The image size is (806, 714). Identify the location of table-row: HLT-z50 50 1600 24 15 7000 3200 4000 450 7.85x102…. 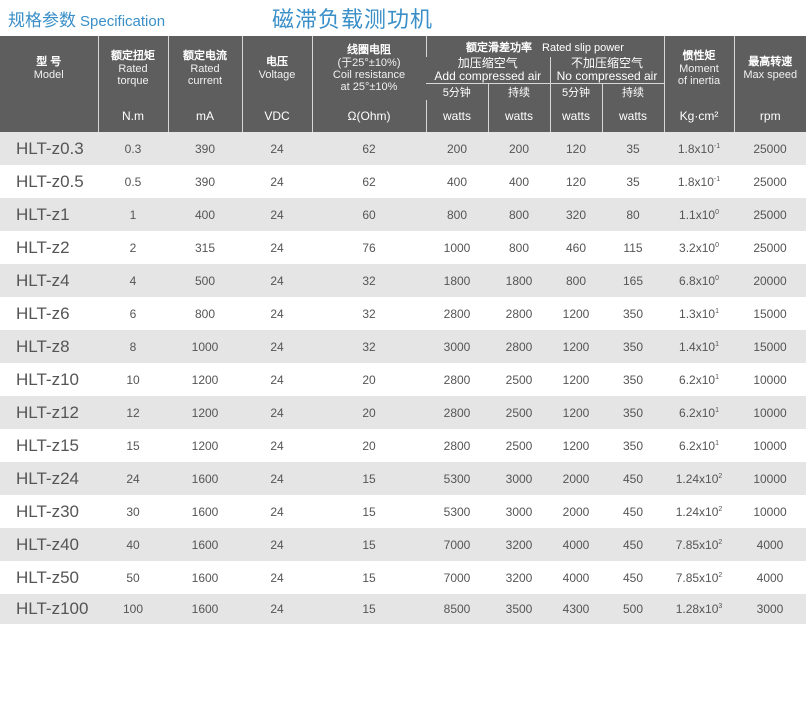
(403, 577).